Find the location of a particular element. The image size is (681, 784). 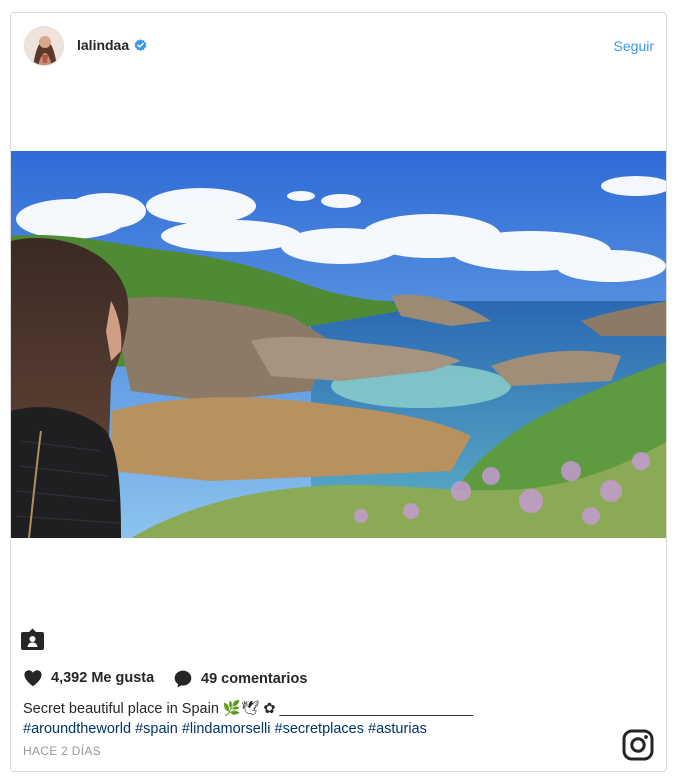

follow-button: Seguir is located at coordinates (634, 46).